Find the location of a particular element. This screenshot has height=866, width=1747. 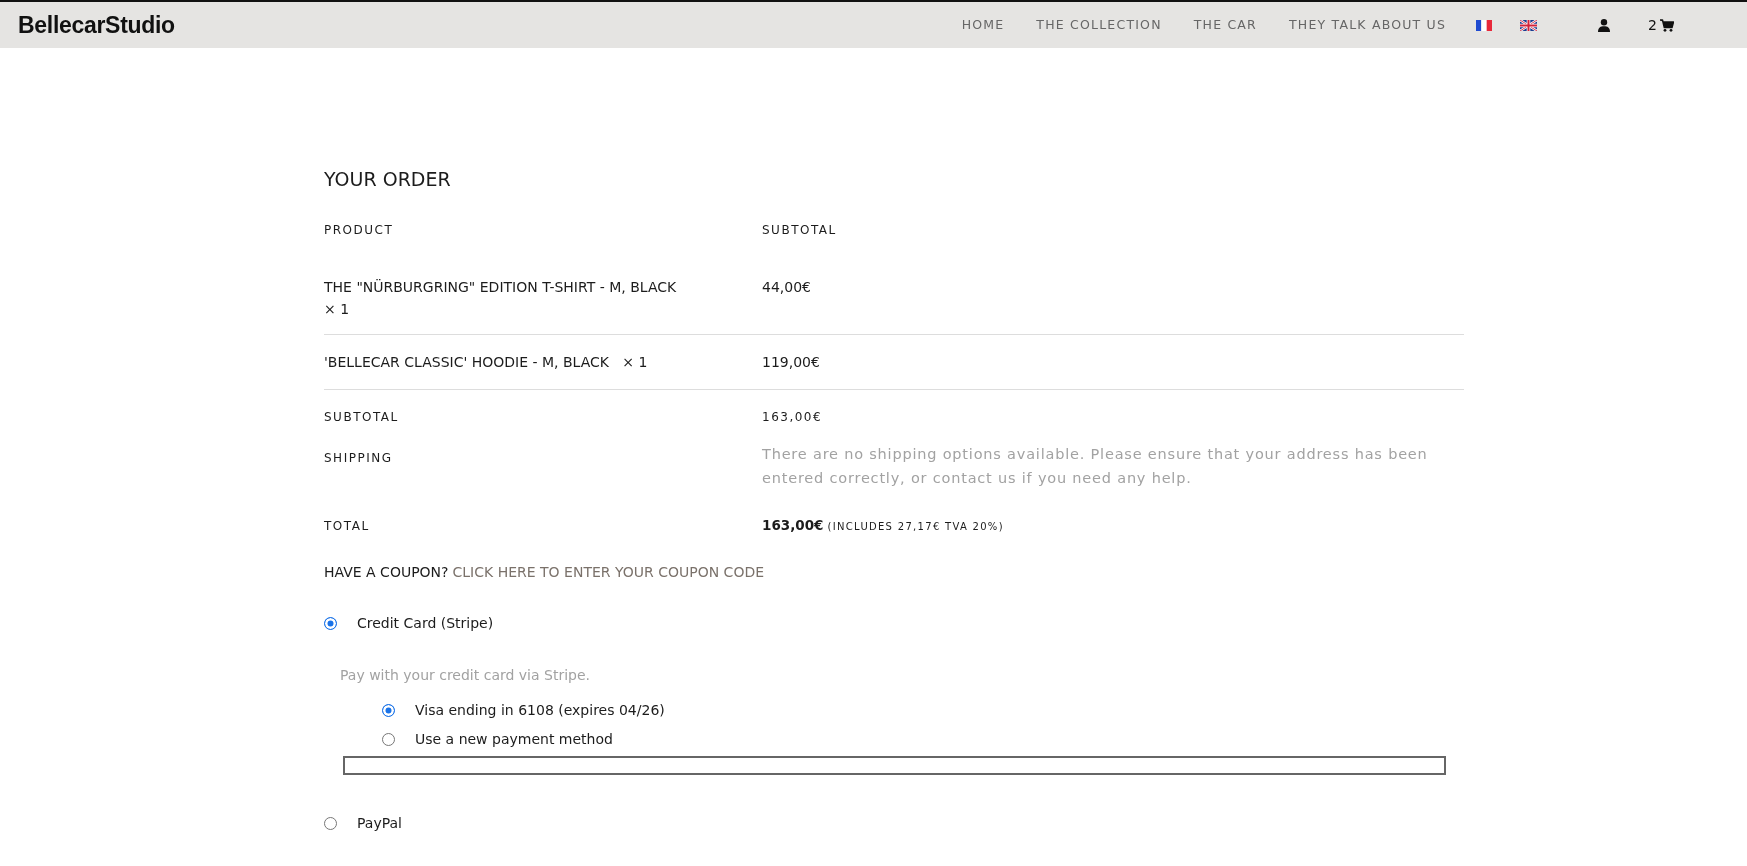

subtotal-label: SUBTOTAL is located at coordinates (361, 416).